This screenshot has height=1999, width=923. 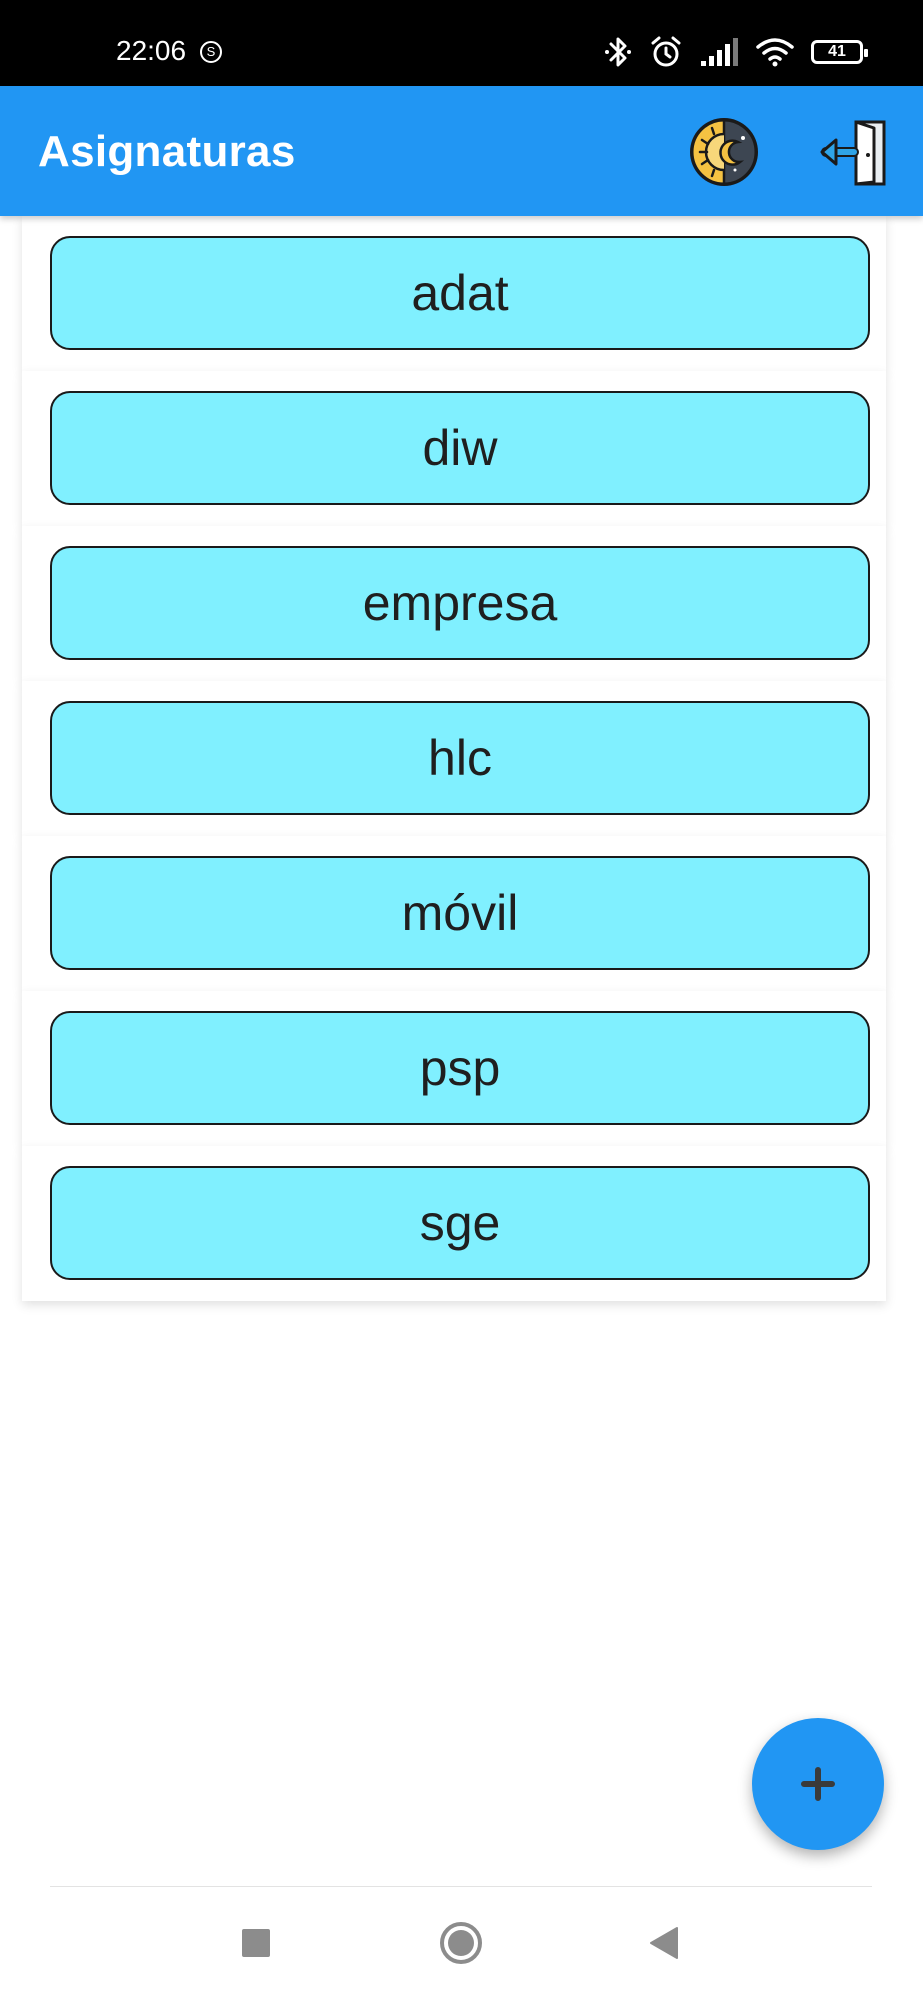 I want to click on signal-icon, so click(x=719, y=52).